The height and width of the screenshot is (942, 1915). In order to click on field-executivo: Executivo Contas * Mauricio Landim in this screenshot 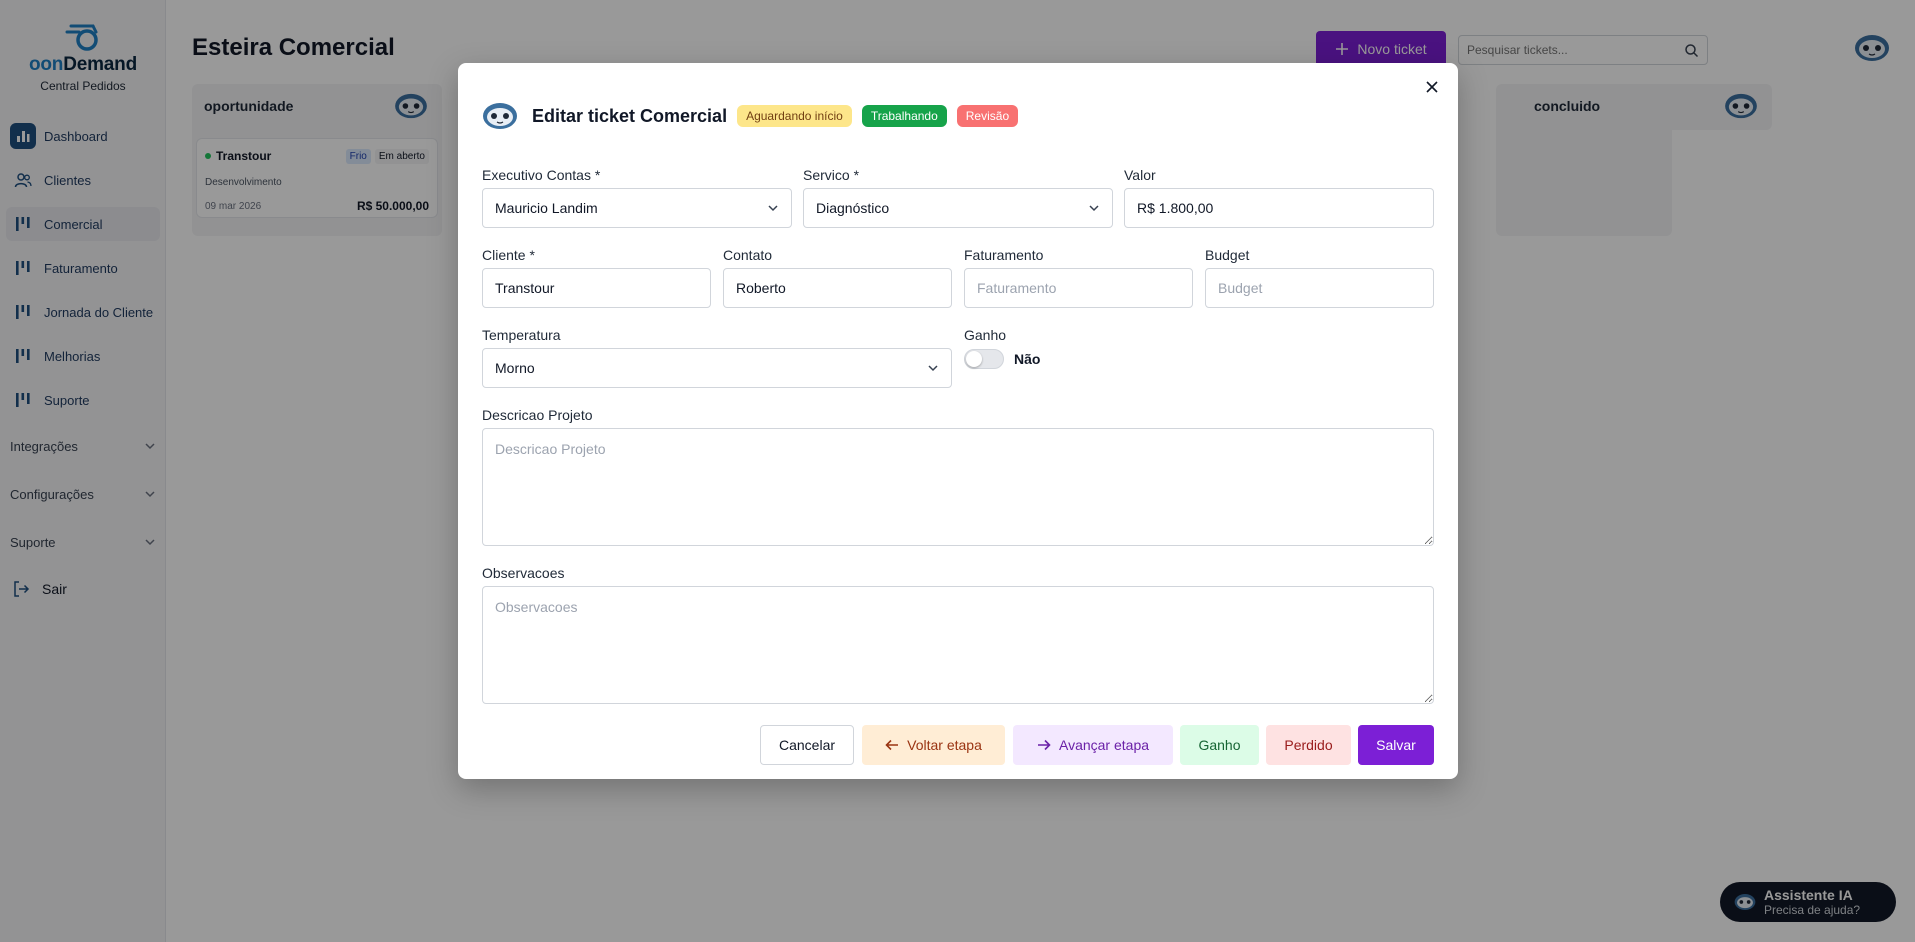, I will do `click(637, 197)`.